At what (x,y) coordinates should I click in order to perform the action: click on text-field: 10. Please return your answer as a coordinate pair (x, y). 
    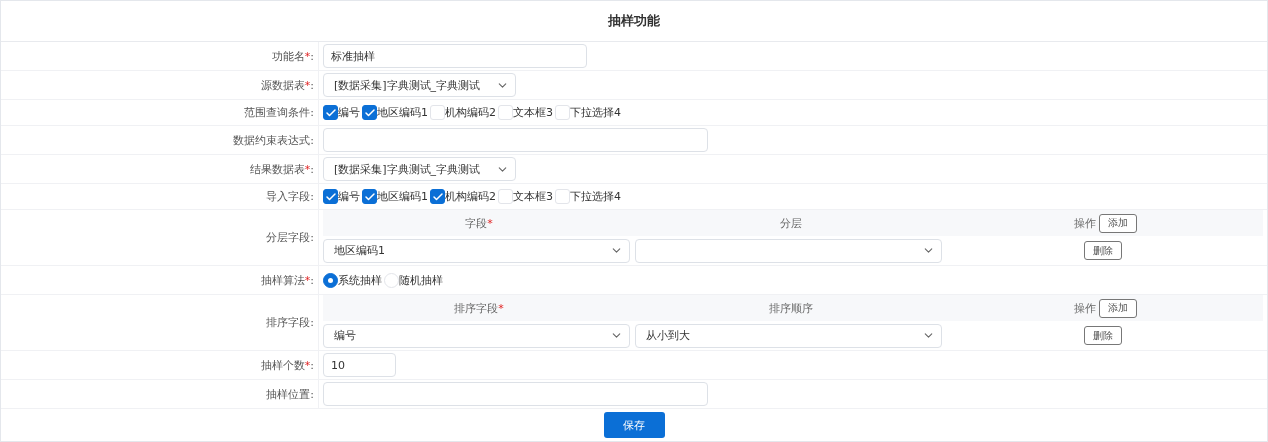
    Looking at the image, I should click on (359, 365).